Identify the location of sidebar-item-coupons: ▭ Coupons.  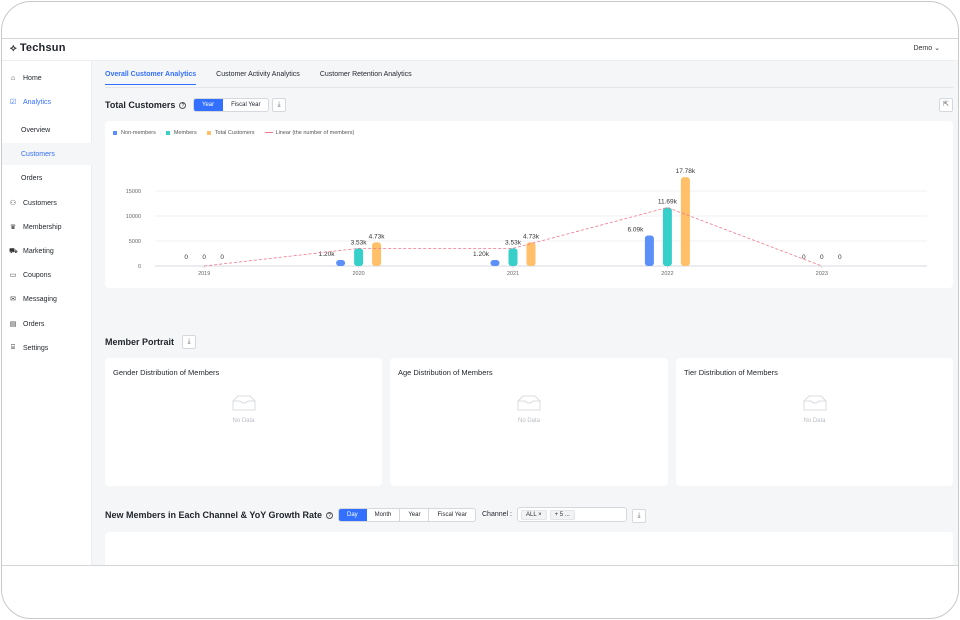
(47, 275).